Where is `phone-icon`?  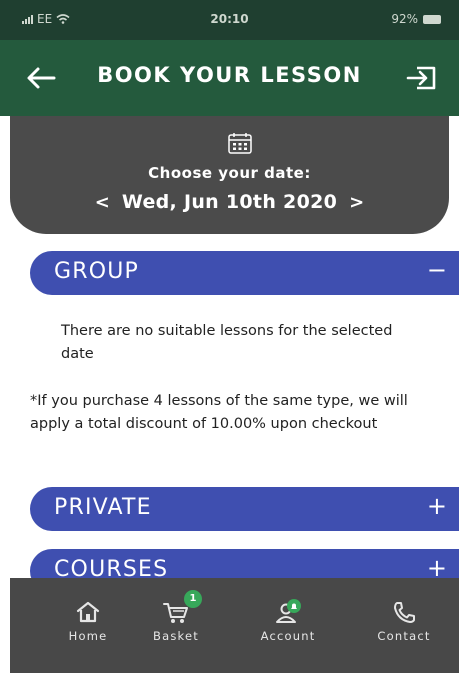 phone-icon is located at coordinates (404, 612).